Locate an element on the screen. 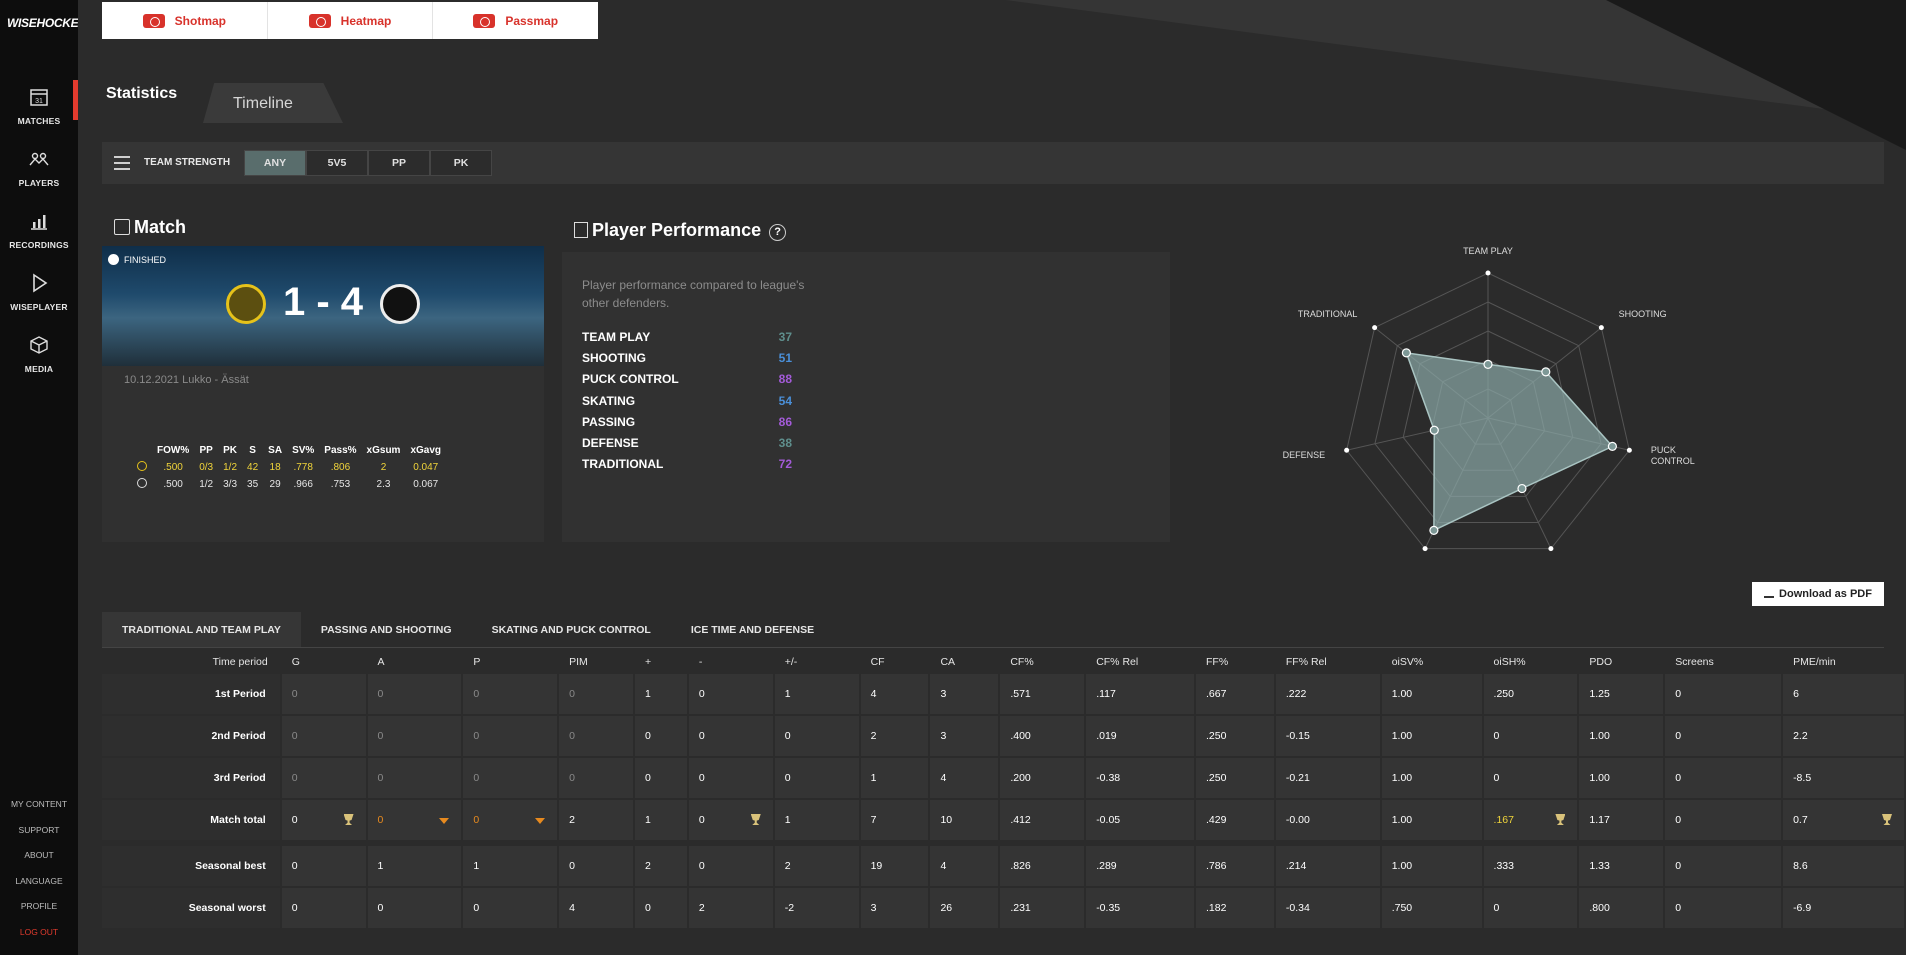 The width and height of the screenshot is (1906, 955). strength-option-5v5: 5V5 is located at coordinates (337, 163).